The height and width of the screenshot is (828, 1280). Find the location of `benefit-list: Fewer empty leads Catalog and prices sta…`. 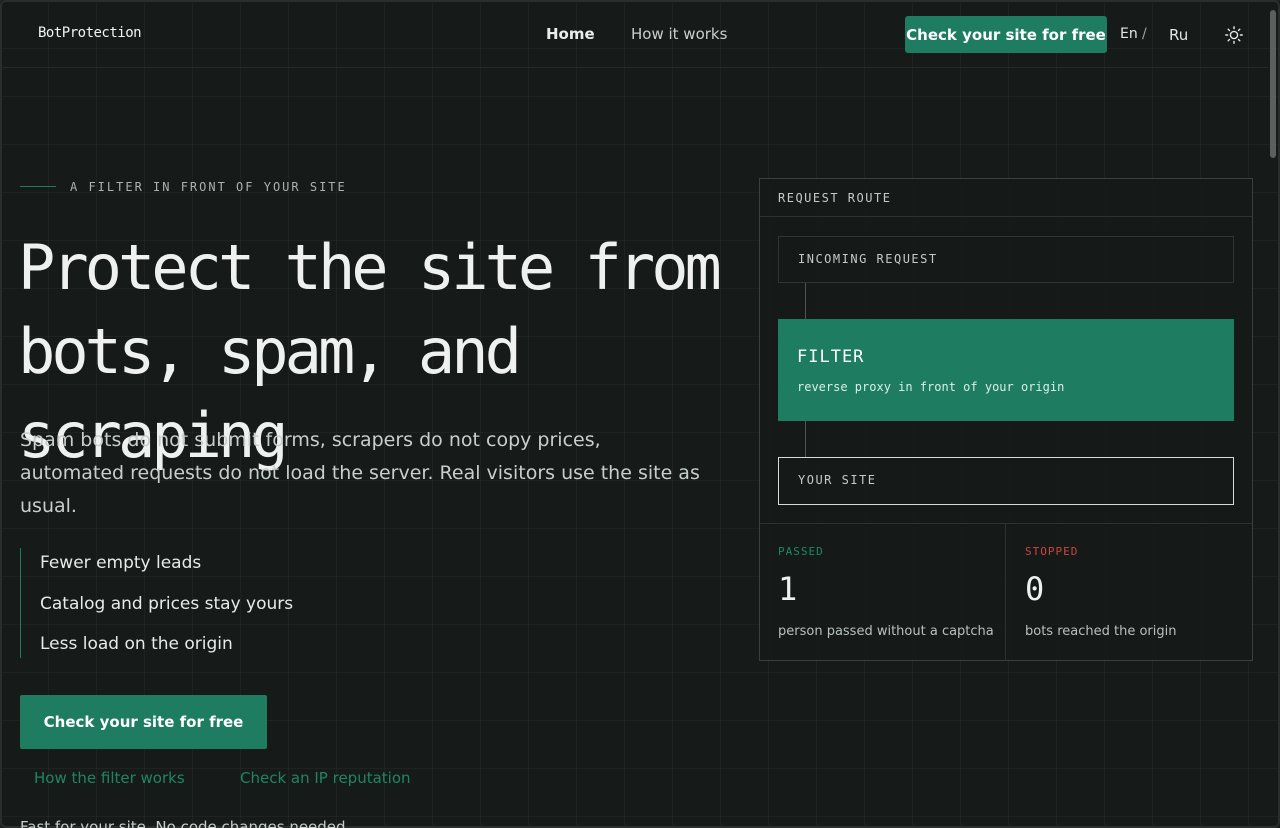

benefit-list: Fewer empty leads Catalog and prices sta… is located at coordinates (200, 603).